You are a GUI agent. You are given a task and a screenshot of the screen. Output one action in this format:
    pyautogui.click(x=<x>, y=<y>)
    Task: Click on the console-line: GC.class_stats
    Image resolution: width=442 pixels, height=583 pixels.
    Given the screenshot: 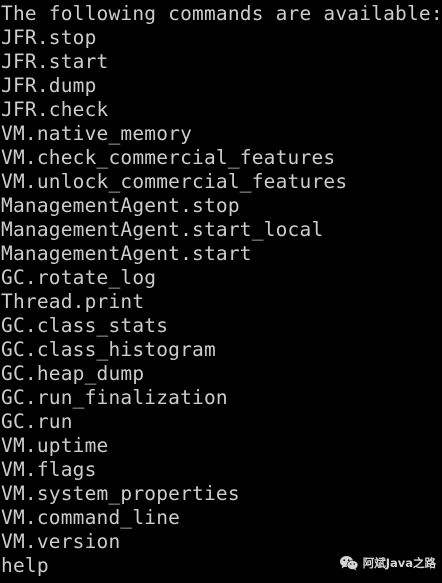 What is the action you would take?
    pyautogui.click(x=85, y=325)
    